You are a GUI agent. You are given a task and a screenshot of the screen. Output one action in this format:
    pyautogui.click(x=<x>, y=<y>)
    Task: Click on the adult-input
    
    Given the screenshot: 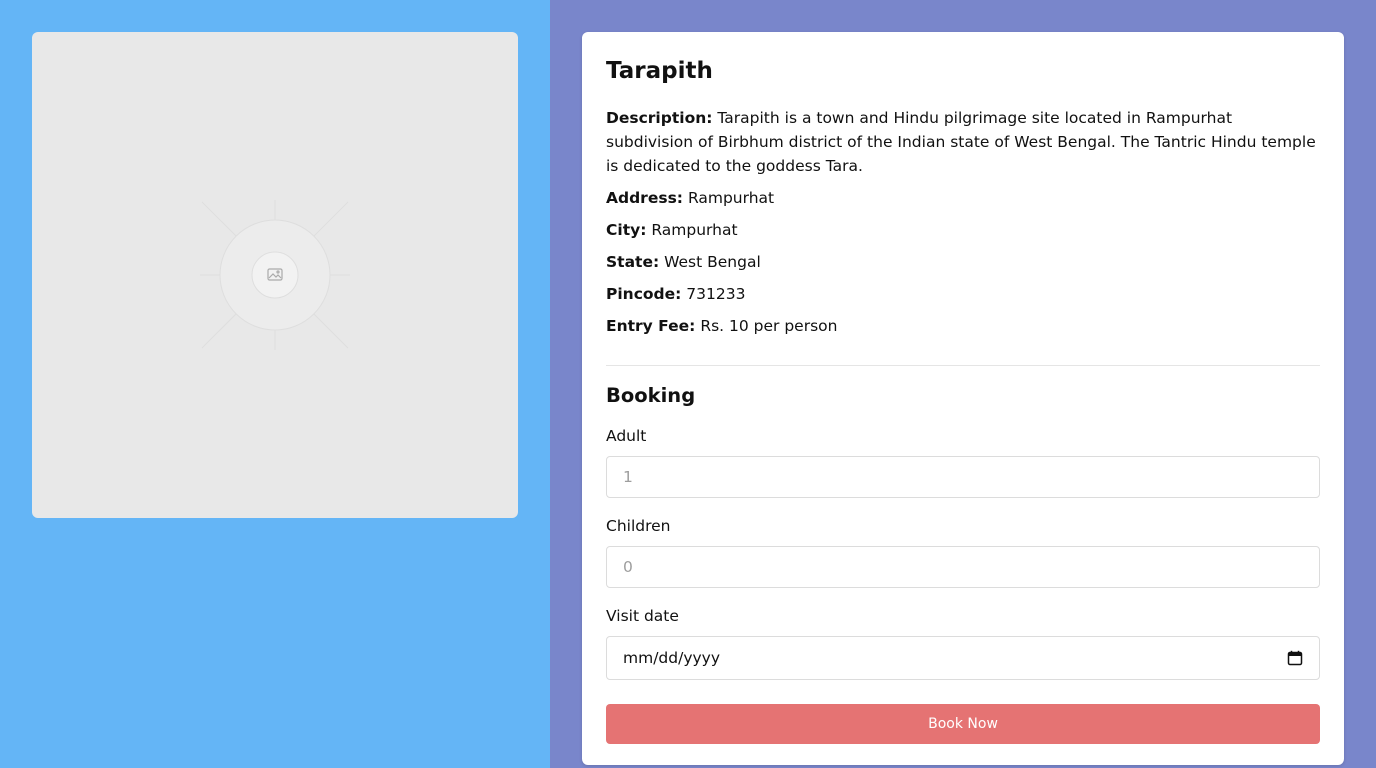 What is the action you would take?
    pyautogui.click(x=963, y=477)
    